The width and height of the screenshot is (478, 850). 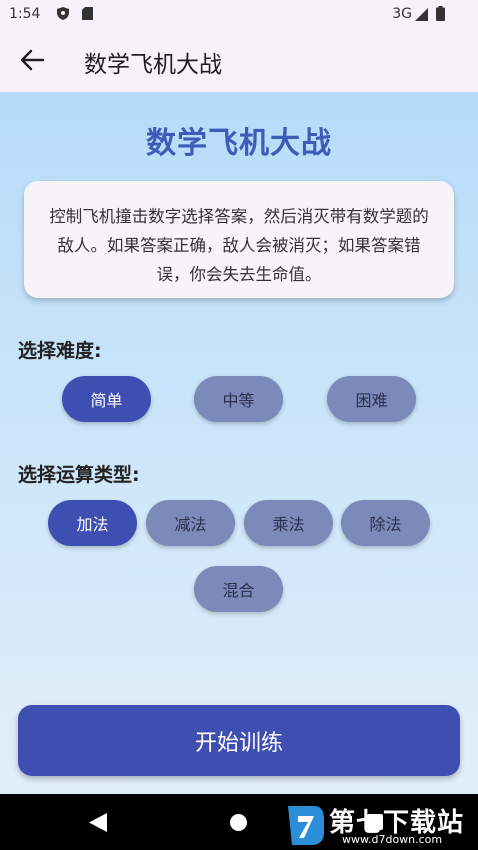 What do you see at coordinates (106, 399) in the screenshot?
I see `difficulty-easy-chip: 简单` at bounding box center [106, 399].